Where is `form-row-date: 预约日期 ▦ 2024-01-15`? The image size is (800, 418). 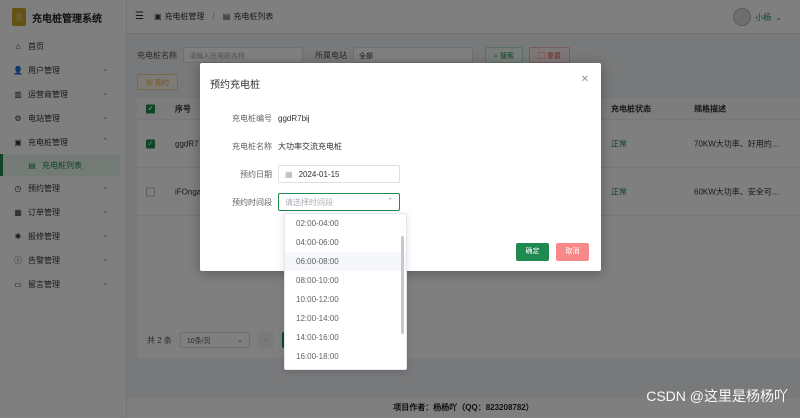 form-row-date: 预约日期 ▦ 2024-01-15 is located at coordinates (300, 174).